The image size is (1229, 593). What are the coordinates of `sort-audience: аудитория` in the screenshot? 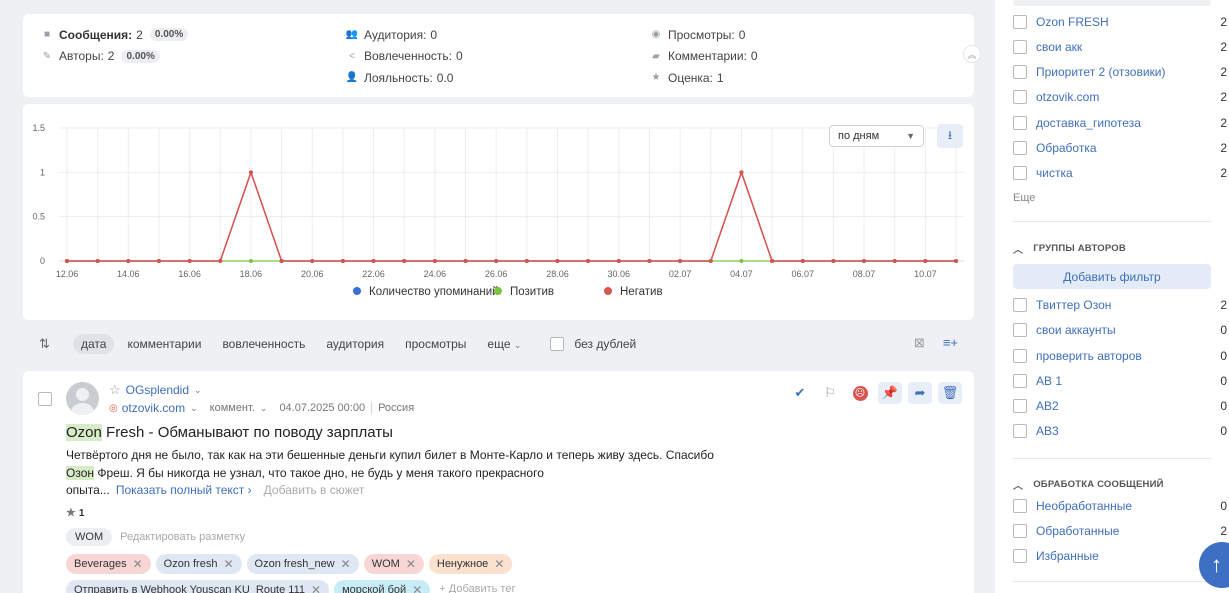 It's located at (355, 344).